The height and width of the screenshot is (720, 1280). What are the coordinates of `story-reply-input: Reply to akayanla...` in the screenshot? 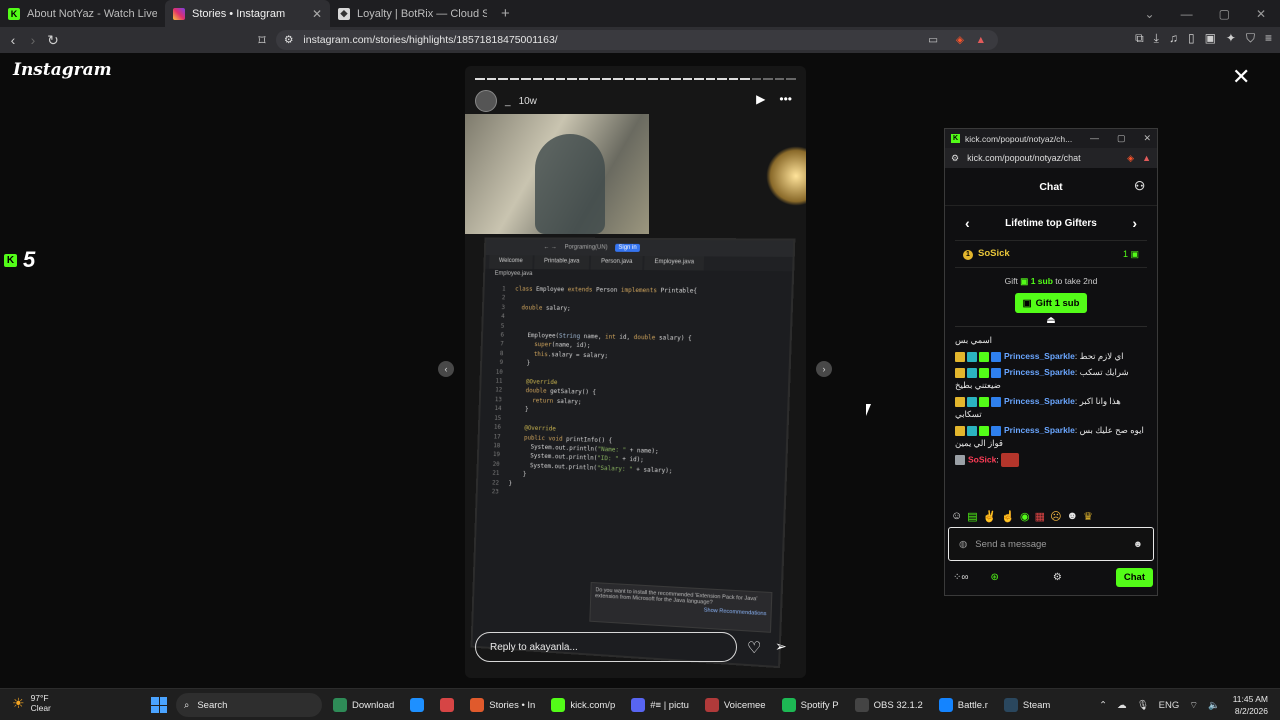 It's located at (606, 647).